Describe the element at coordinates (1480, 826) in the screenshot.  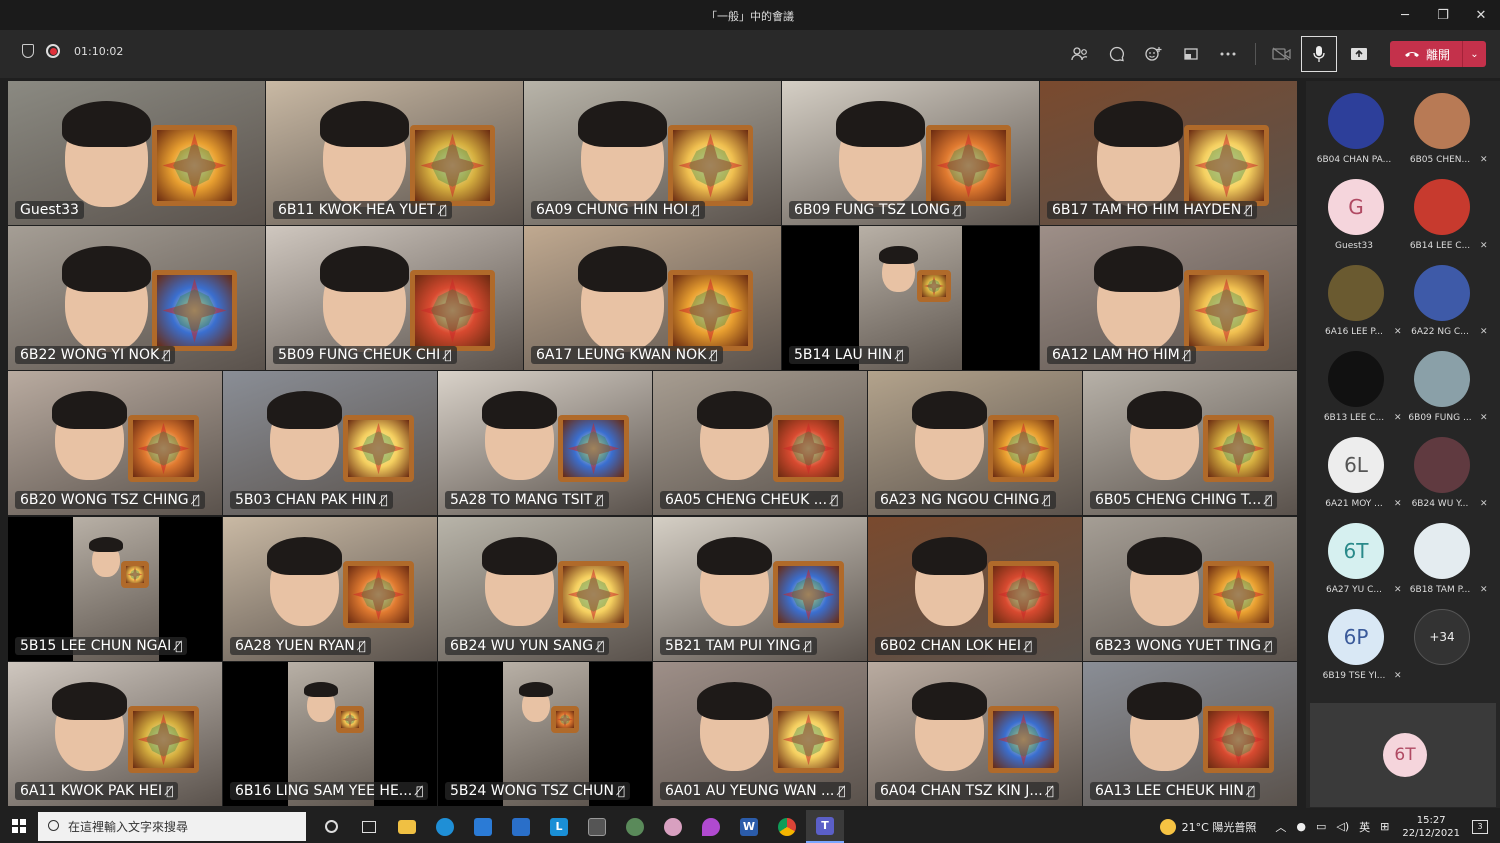
I see `notification-center-icon: 3` at that location.